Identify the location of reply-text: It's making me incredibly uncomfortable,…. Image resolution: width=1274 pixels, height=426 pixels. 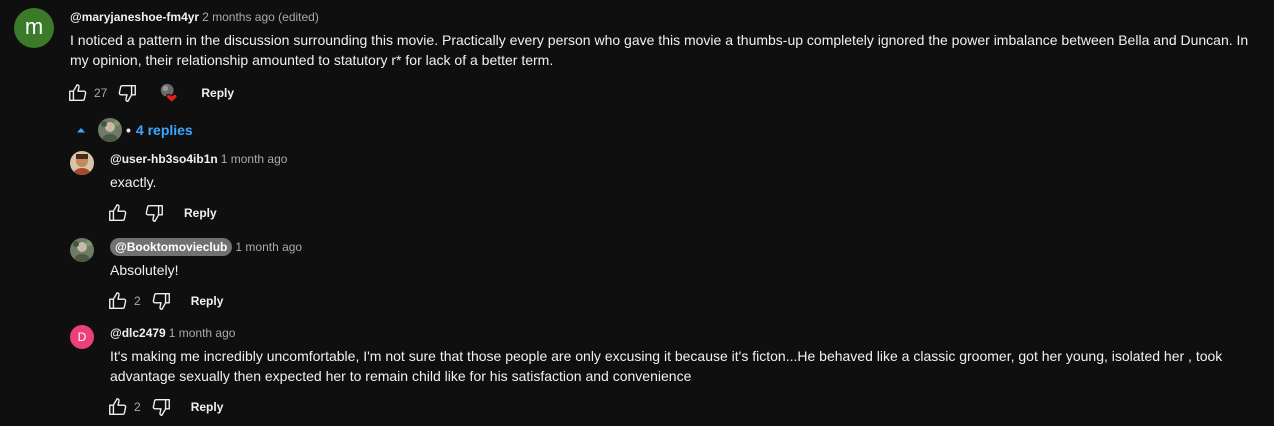
(666, 366).